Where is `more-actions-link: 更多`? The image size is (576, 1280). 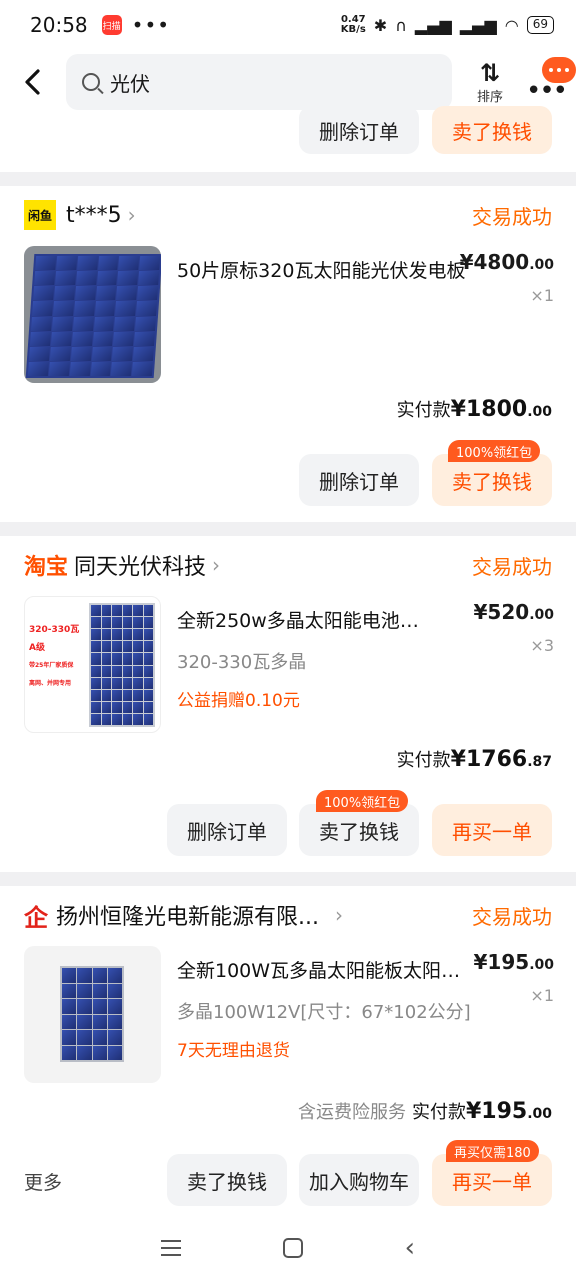 more-actions-link: 更多 is located at coordinates (43, 1181).